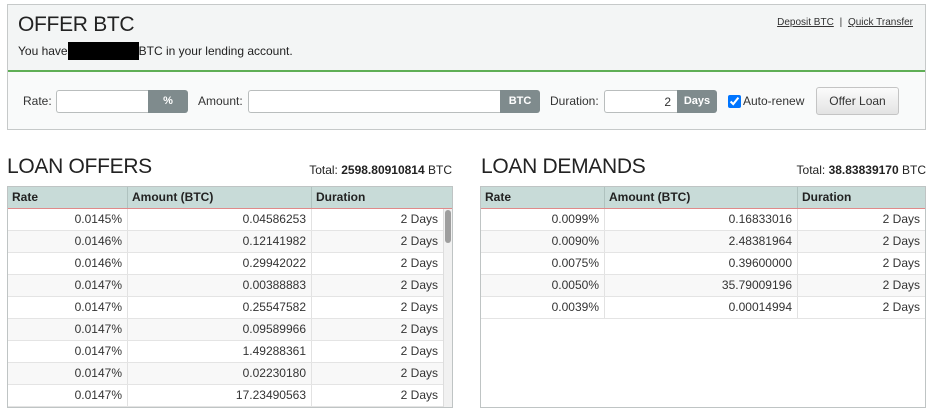  I want to click on table-row: 0.0147% 0.00388883 2 Days, so click(225, 286).